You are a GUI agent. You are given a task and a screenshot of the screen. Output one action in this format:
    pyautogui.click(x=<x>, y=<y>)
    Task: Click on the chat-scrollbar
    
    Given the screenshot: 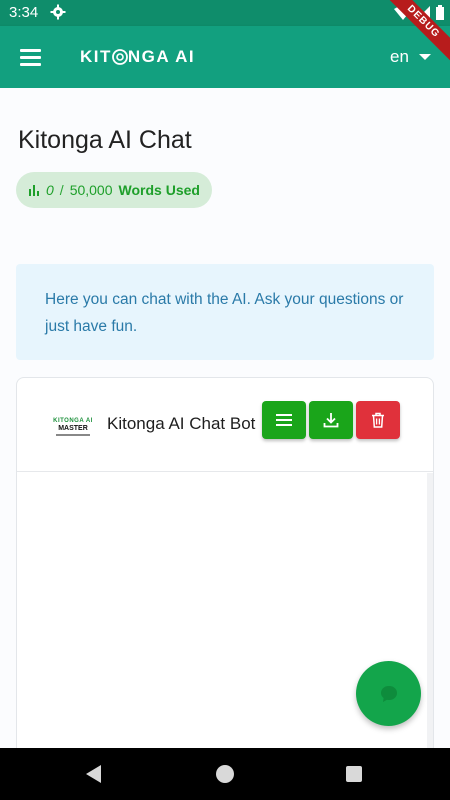 What is the action you would take?
    pyautogui.click(x=430, y=614)
    